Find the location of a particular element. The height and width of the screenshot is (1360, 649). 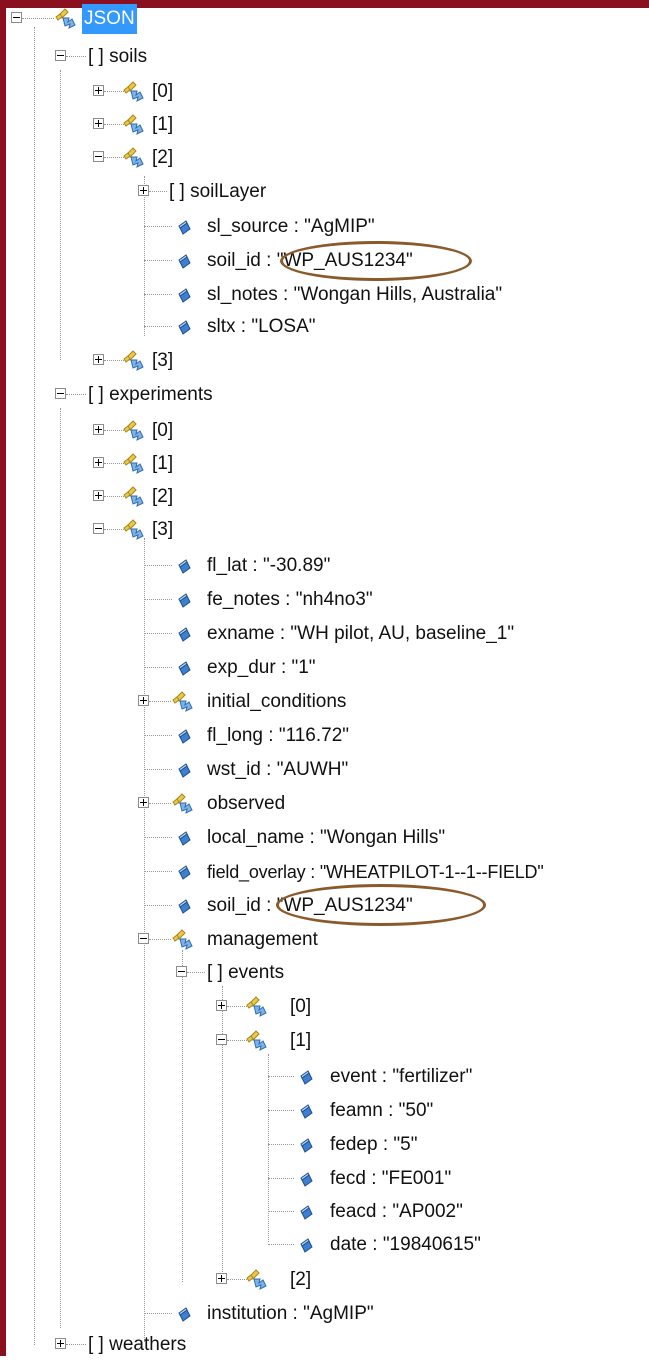

tree-leaf-wst-id: wst_id : "AUWH" is located at coordinates (300, 770).